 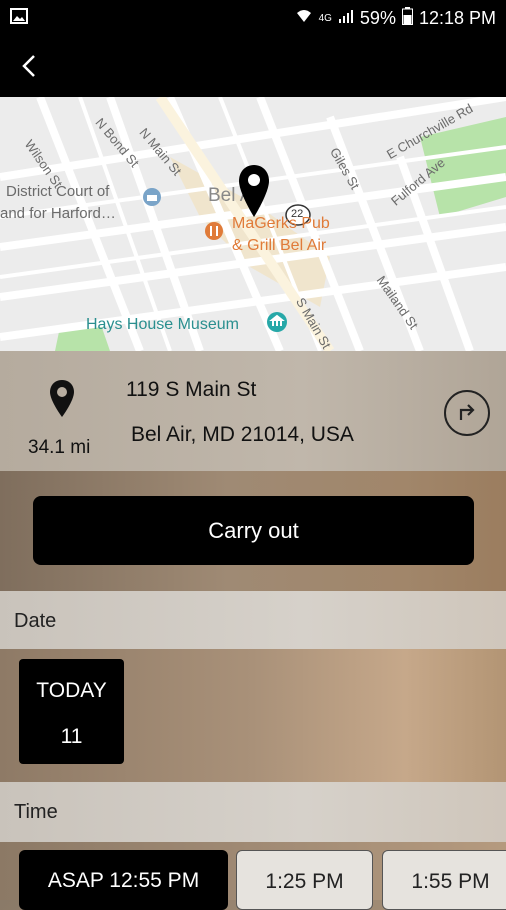 What do you see at coordinates (253, 620) in the screenshot?
I see `date-header: Date` at bounding box center [253, 620].